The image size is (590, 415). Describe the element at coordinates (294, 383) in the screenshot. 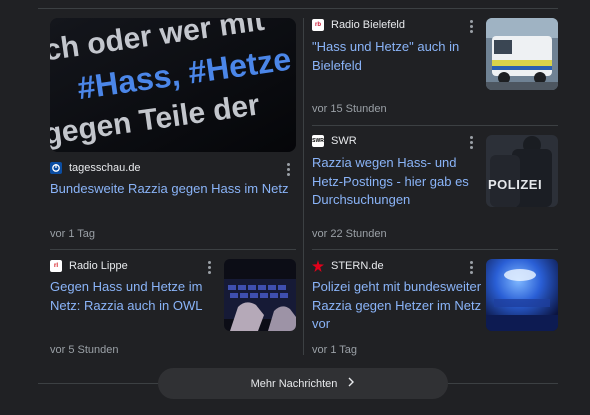

I see `more-news-label: Mehr Nachrichten` at that location.